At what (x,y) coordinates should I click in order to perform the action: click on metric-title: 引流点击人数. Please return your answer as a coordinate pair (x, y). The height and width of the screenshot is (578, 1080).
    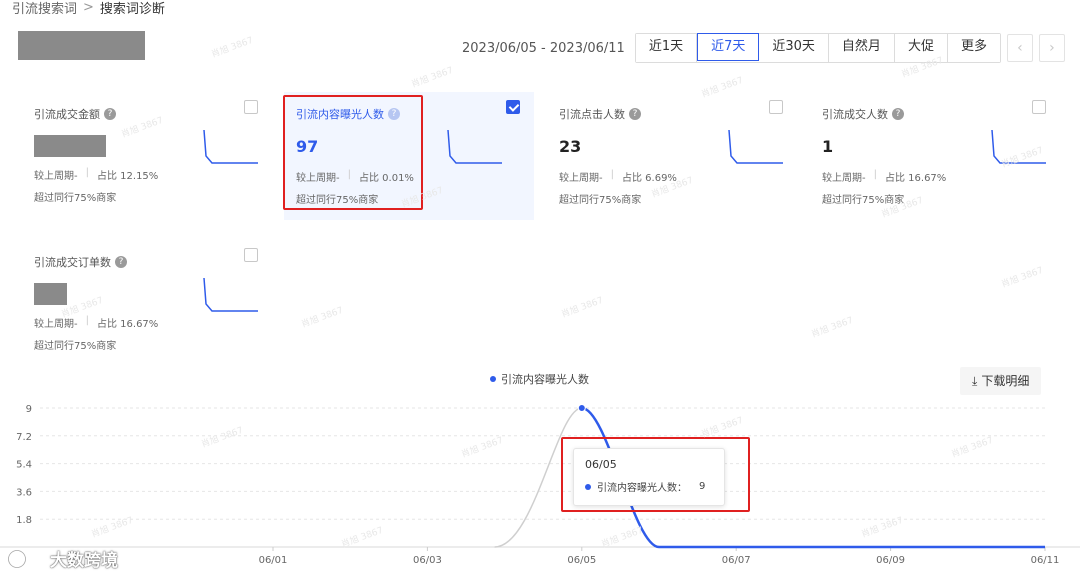
    Looking at the image, I should click on (592, 114).